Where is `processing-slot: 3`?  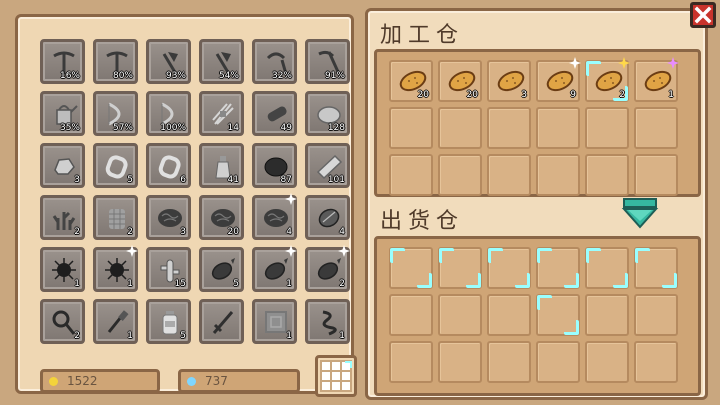 processing-slot: 3 is located at coordinates (509, 81).